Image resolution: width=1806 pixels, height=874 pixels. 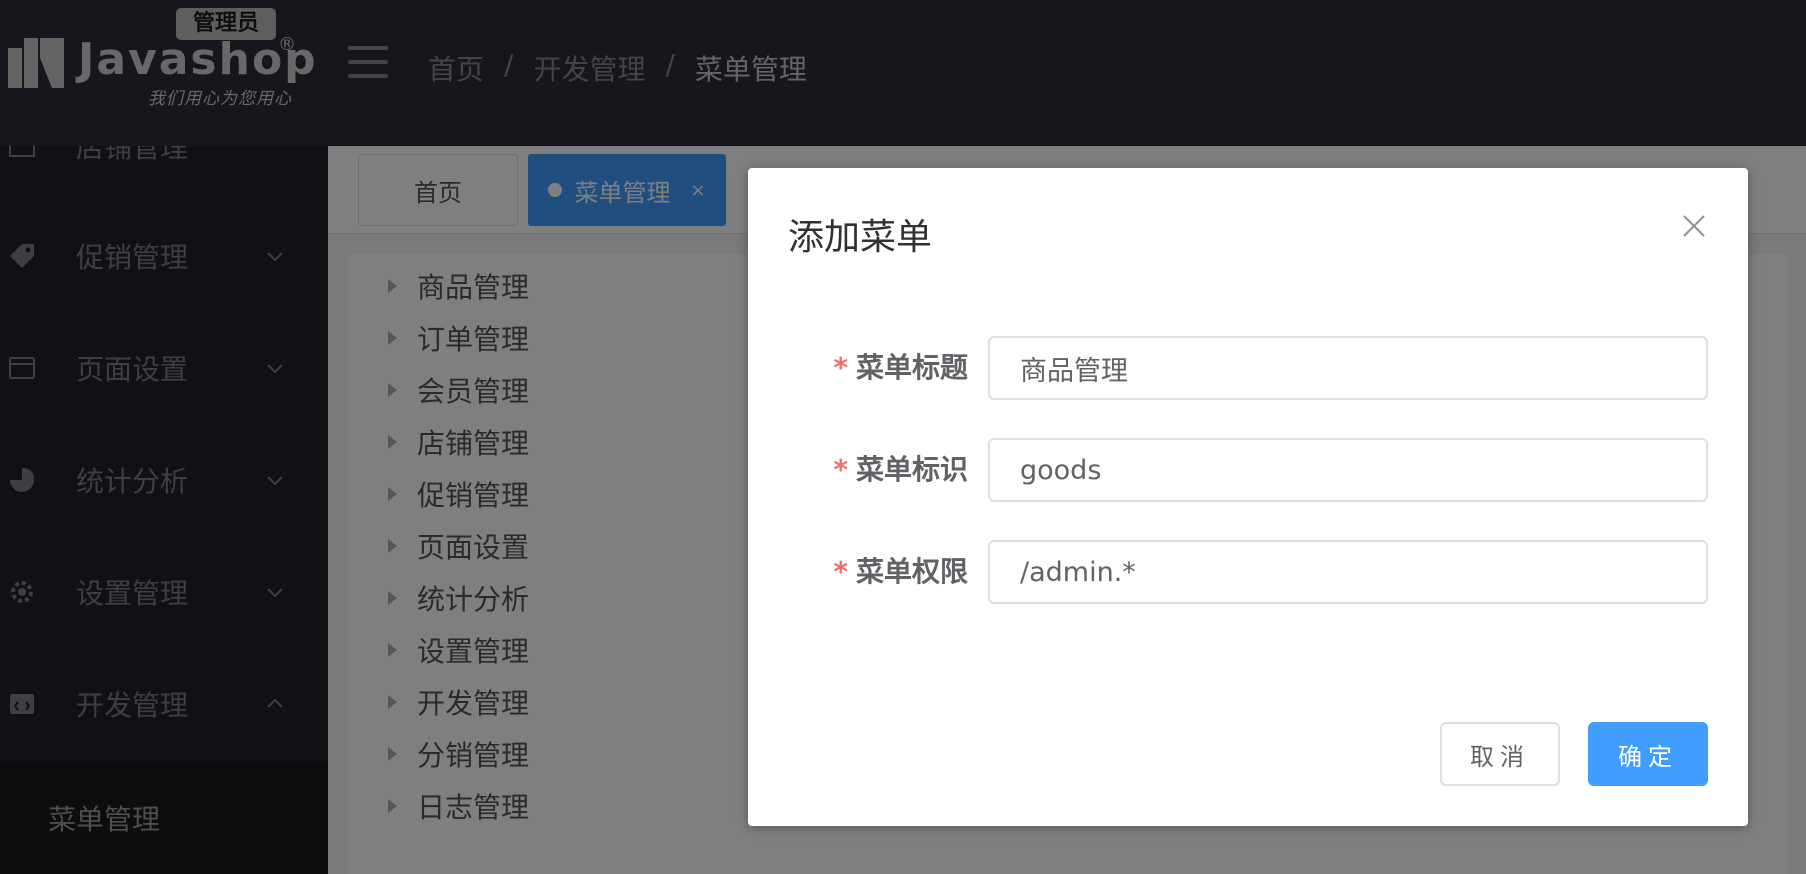 I want to click on form-row-title: * 菜单标题, so click(x=1248, y=368).